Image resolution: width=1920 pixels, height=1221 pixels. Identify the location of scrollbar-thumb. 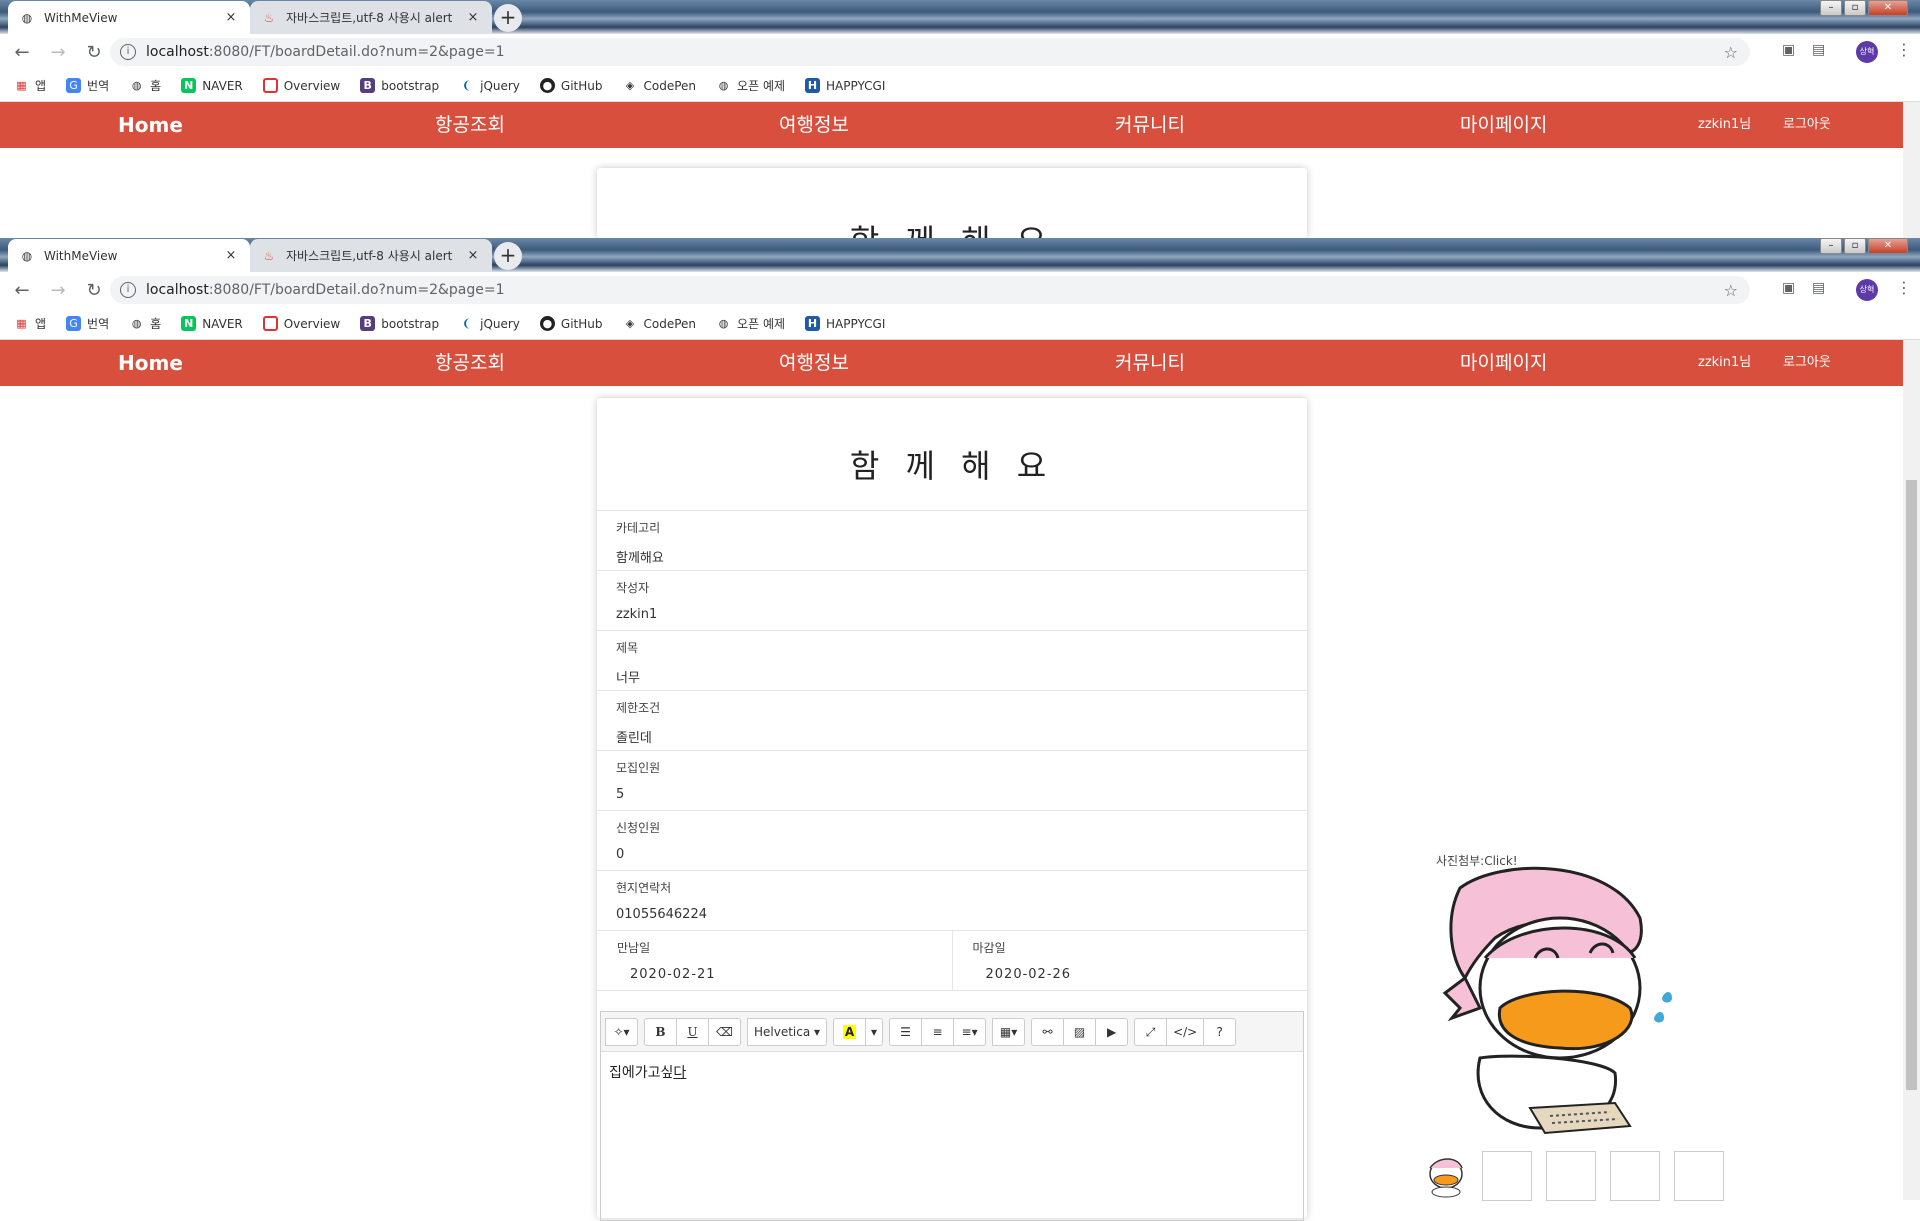
(1911, 785).